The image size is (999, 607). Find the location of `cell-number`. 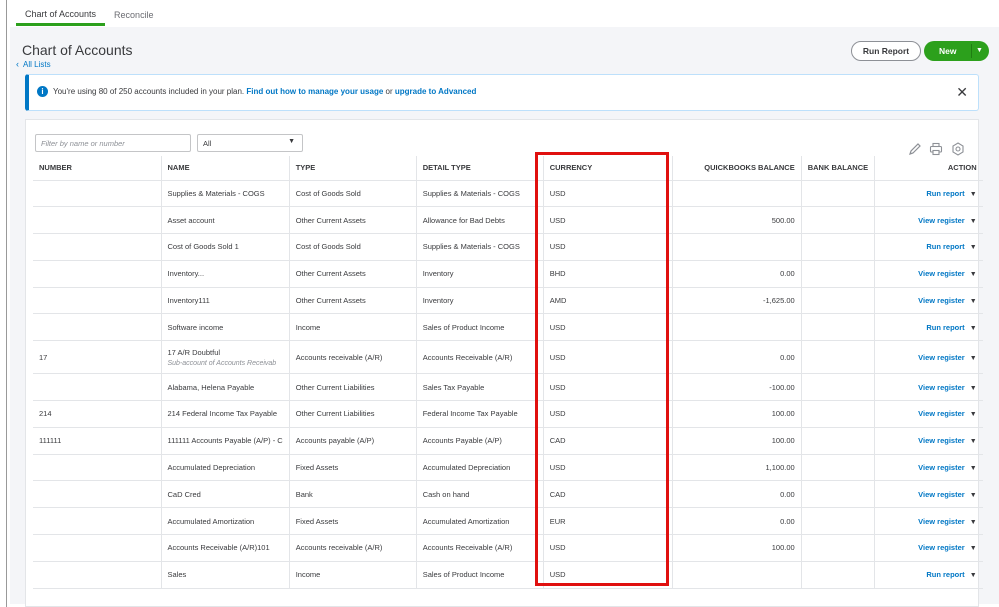

cell-number is located at coordinates (97, 274).